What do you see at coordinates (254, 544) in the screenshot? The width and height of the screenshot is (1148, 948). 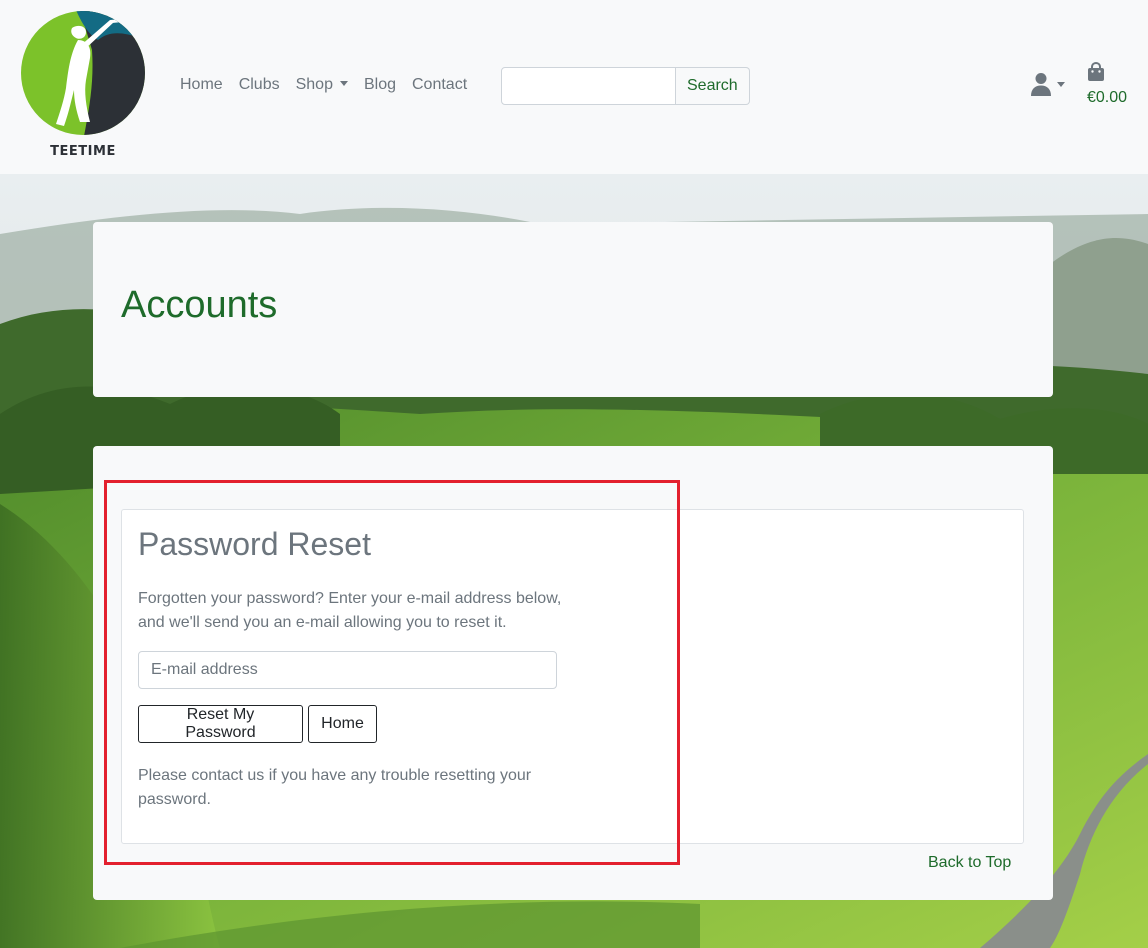 I see `password-reset-heading: Password Reset` at bounding box center [254, 544].